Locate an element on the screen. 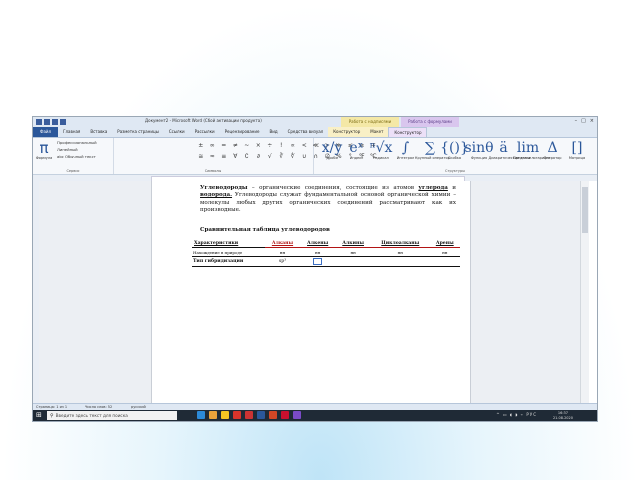  symbol-button: ∁ is located at coordinates (247, 156).